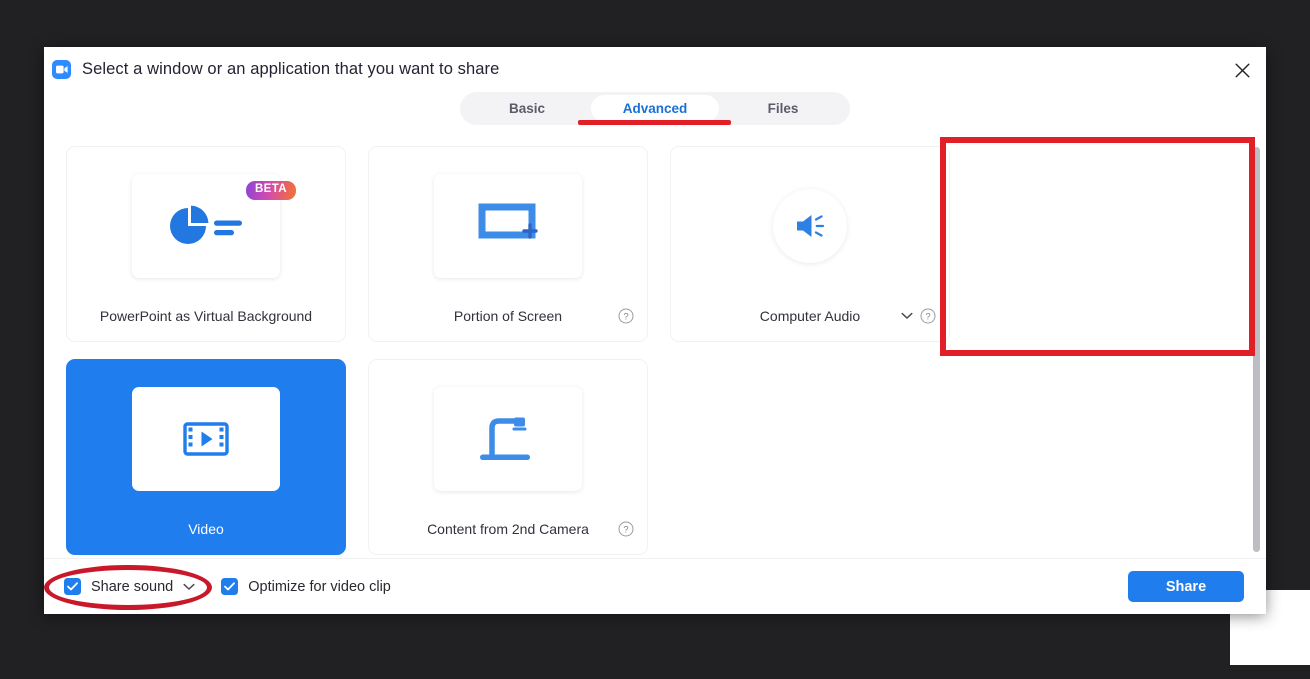  I want to click on card-label-row: Computer Audio ?, so click(810, 316).